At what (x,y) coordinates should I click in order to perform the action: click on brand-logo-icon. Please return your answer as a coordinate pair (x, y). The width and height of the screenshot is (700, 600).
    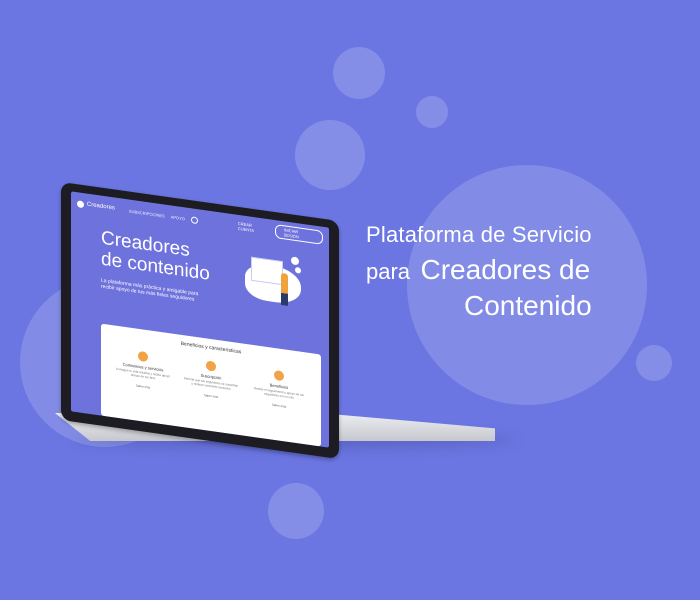
    Looking at the image, I should click on (80, 203).